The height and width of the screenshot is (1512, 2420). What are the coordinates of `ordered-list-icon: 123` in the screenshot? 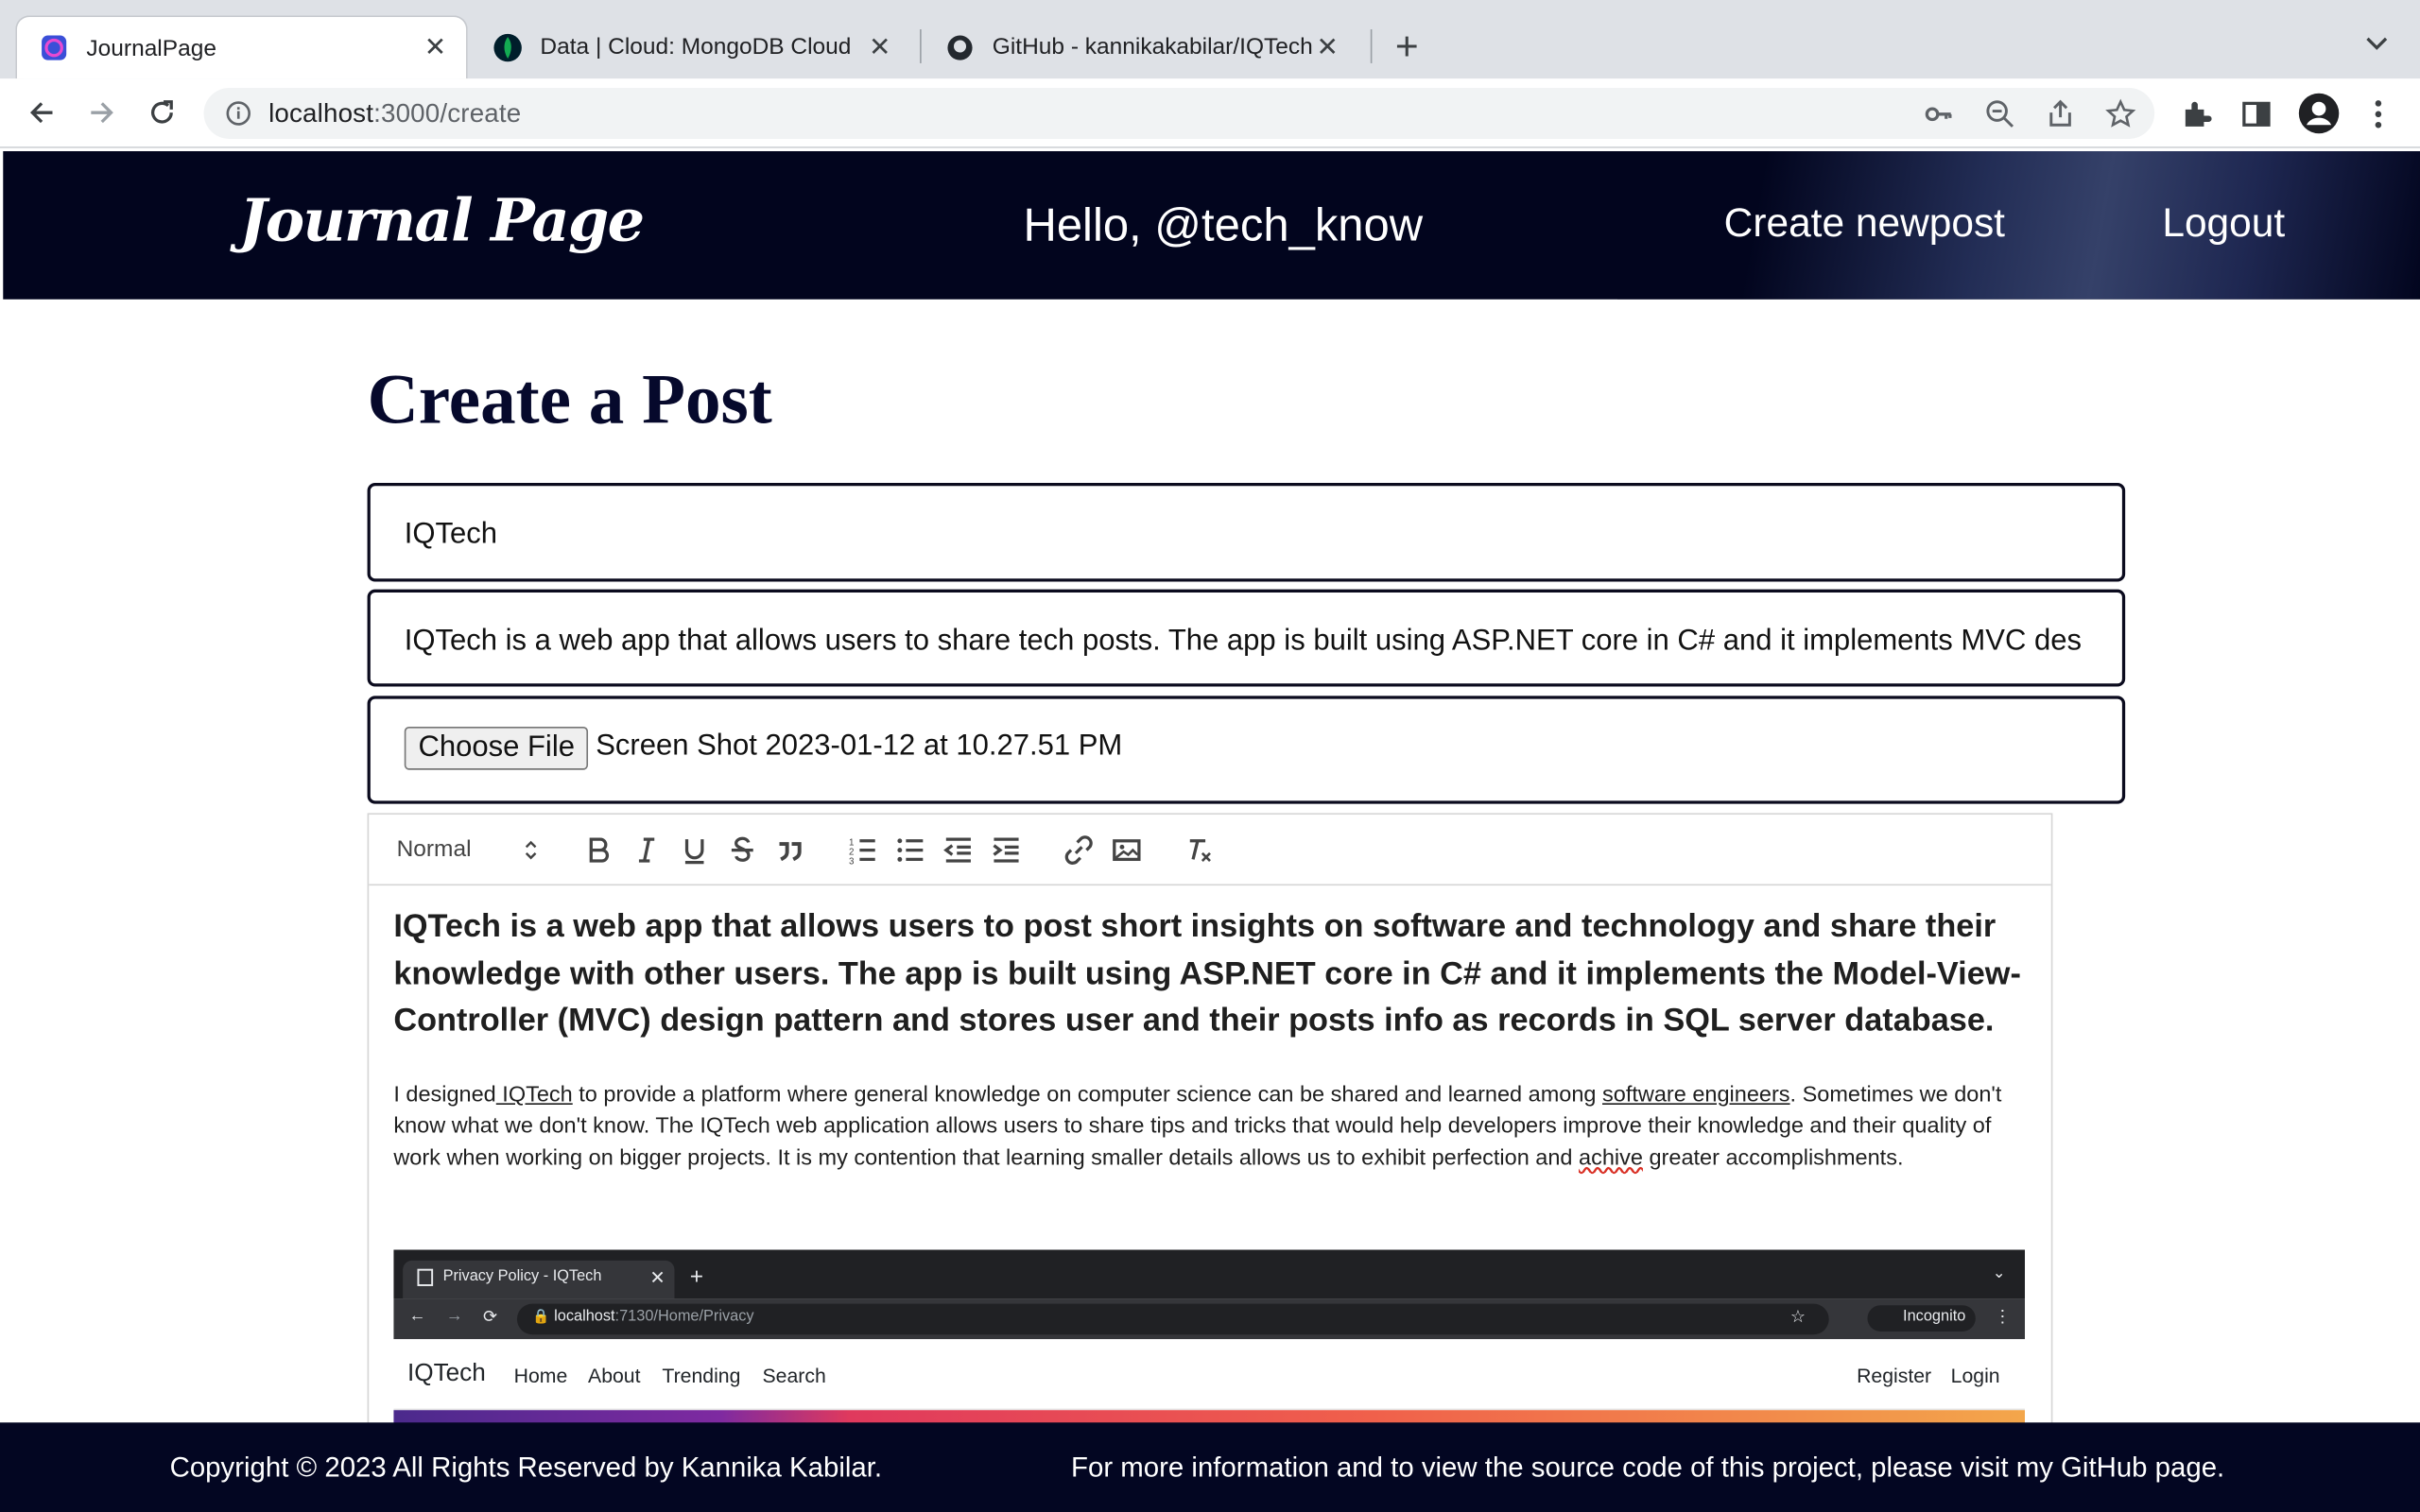 It's located at (863, 850).